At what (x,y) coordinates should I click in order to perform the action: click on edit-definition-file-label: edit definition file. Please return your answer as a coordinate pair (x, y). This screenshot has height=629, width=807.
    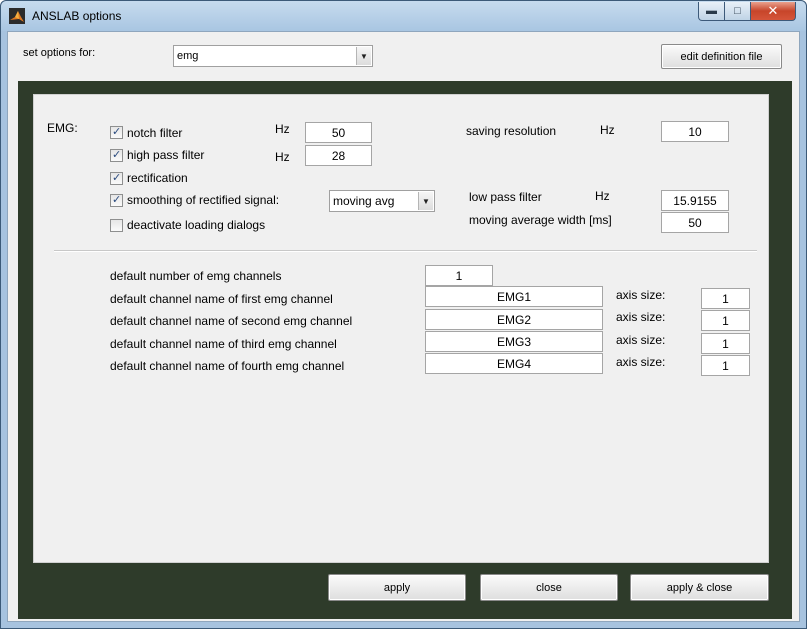
    Looking at the image, I should click on (721, 56).